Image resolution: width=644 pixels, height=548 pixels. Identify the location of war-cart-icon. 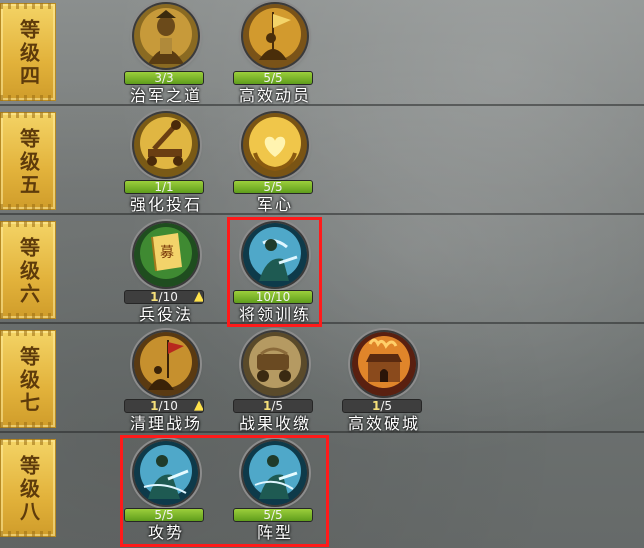
(275, 364).